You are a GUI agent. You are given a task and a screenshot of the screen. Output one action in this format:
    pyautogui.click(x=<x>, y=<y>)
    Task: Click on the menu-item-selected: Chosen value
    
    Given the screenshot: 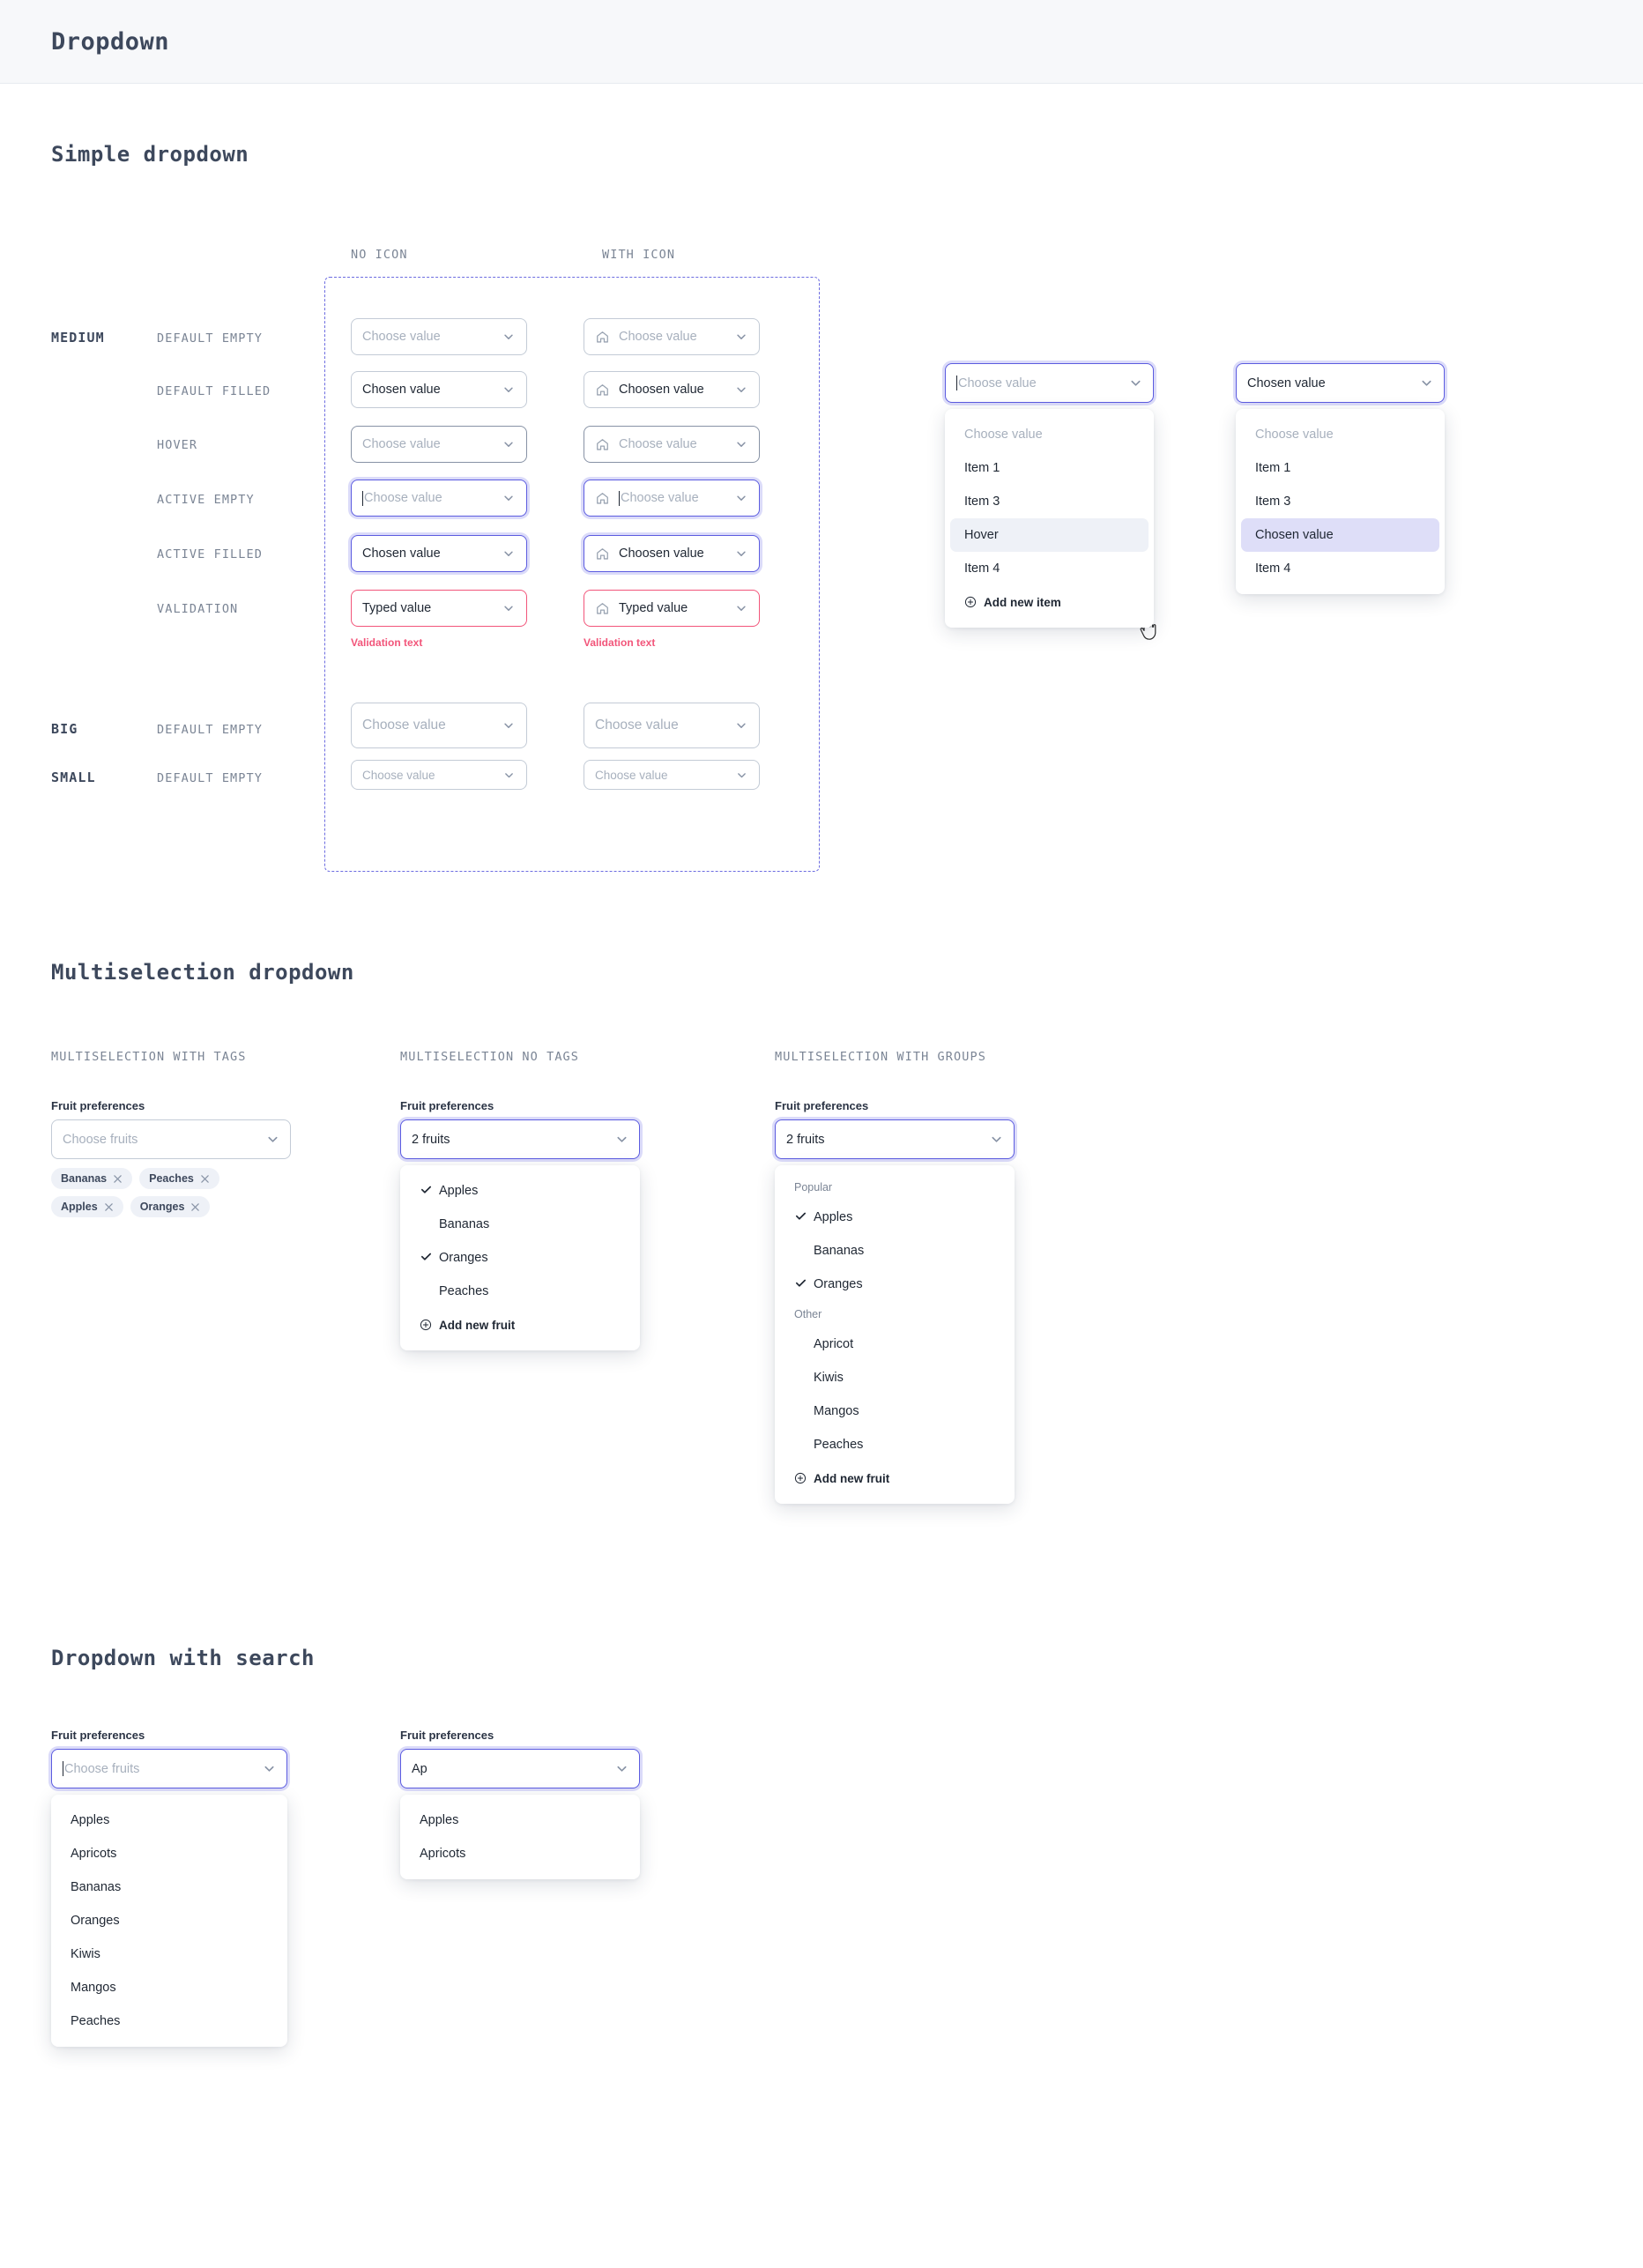 What is the action you would take?
    pyautogui.click(x=1340, y=535)
    